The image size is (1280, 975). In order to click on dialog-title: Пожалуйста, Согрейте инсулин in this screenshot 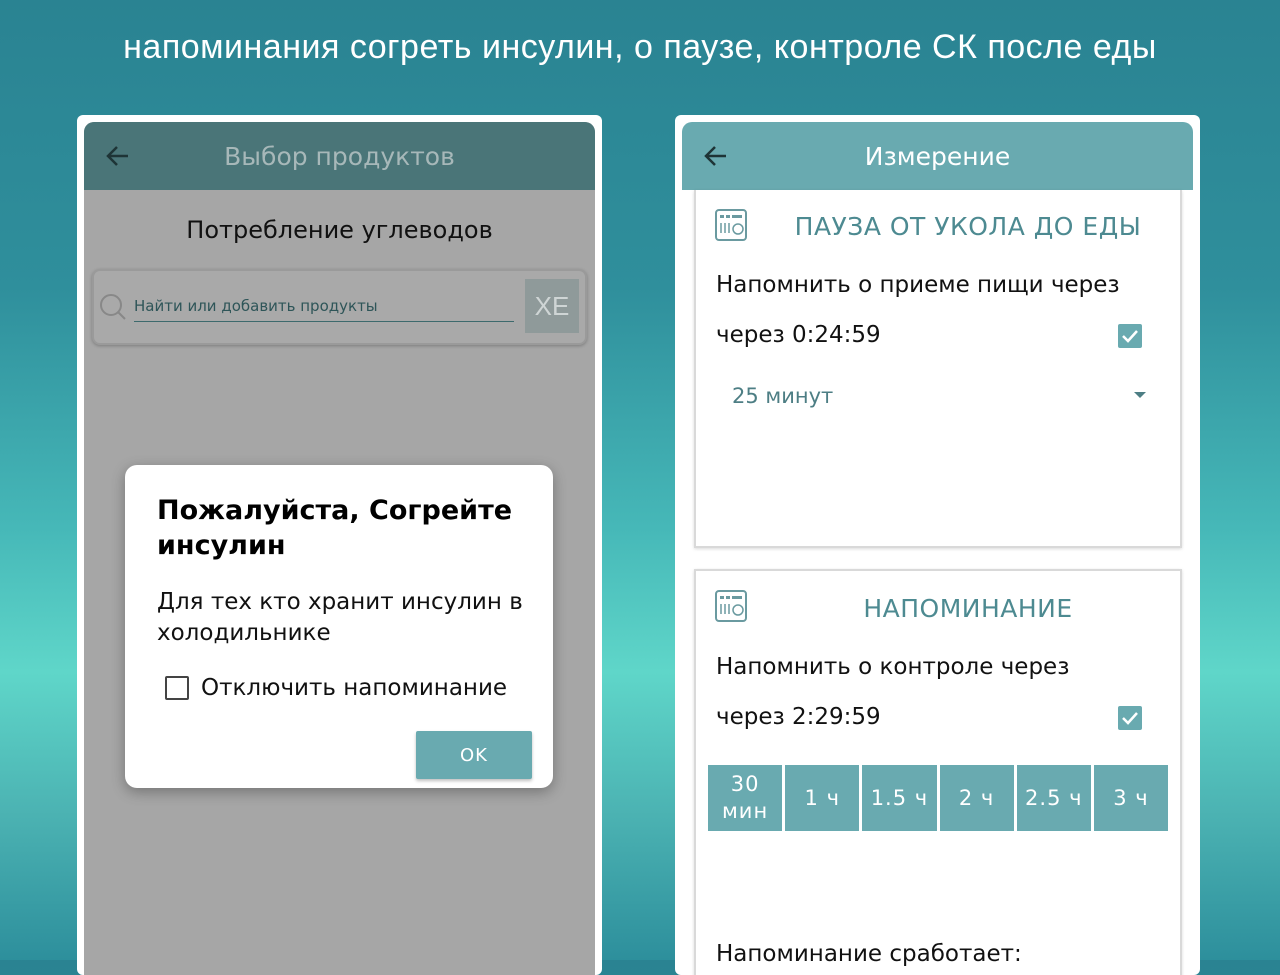, I will do `click(335, 528)`.